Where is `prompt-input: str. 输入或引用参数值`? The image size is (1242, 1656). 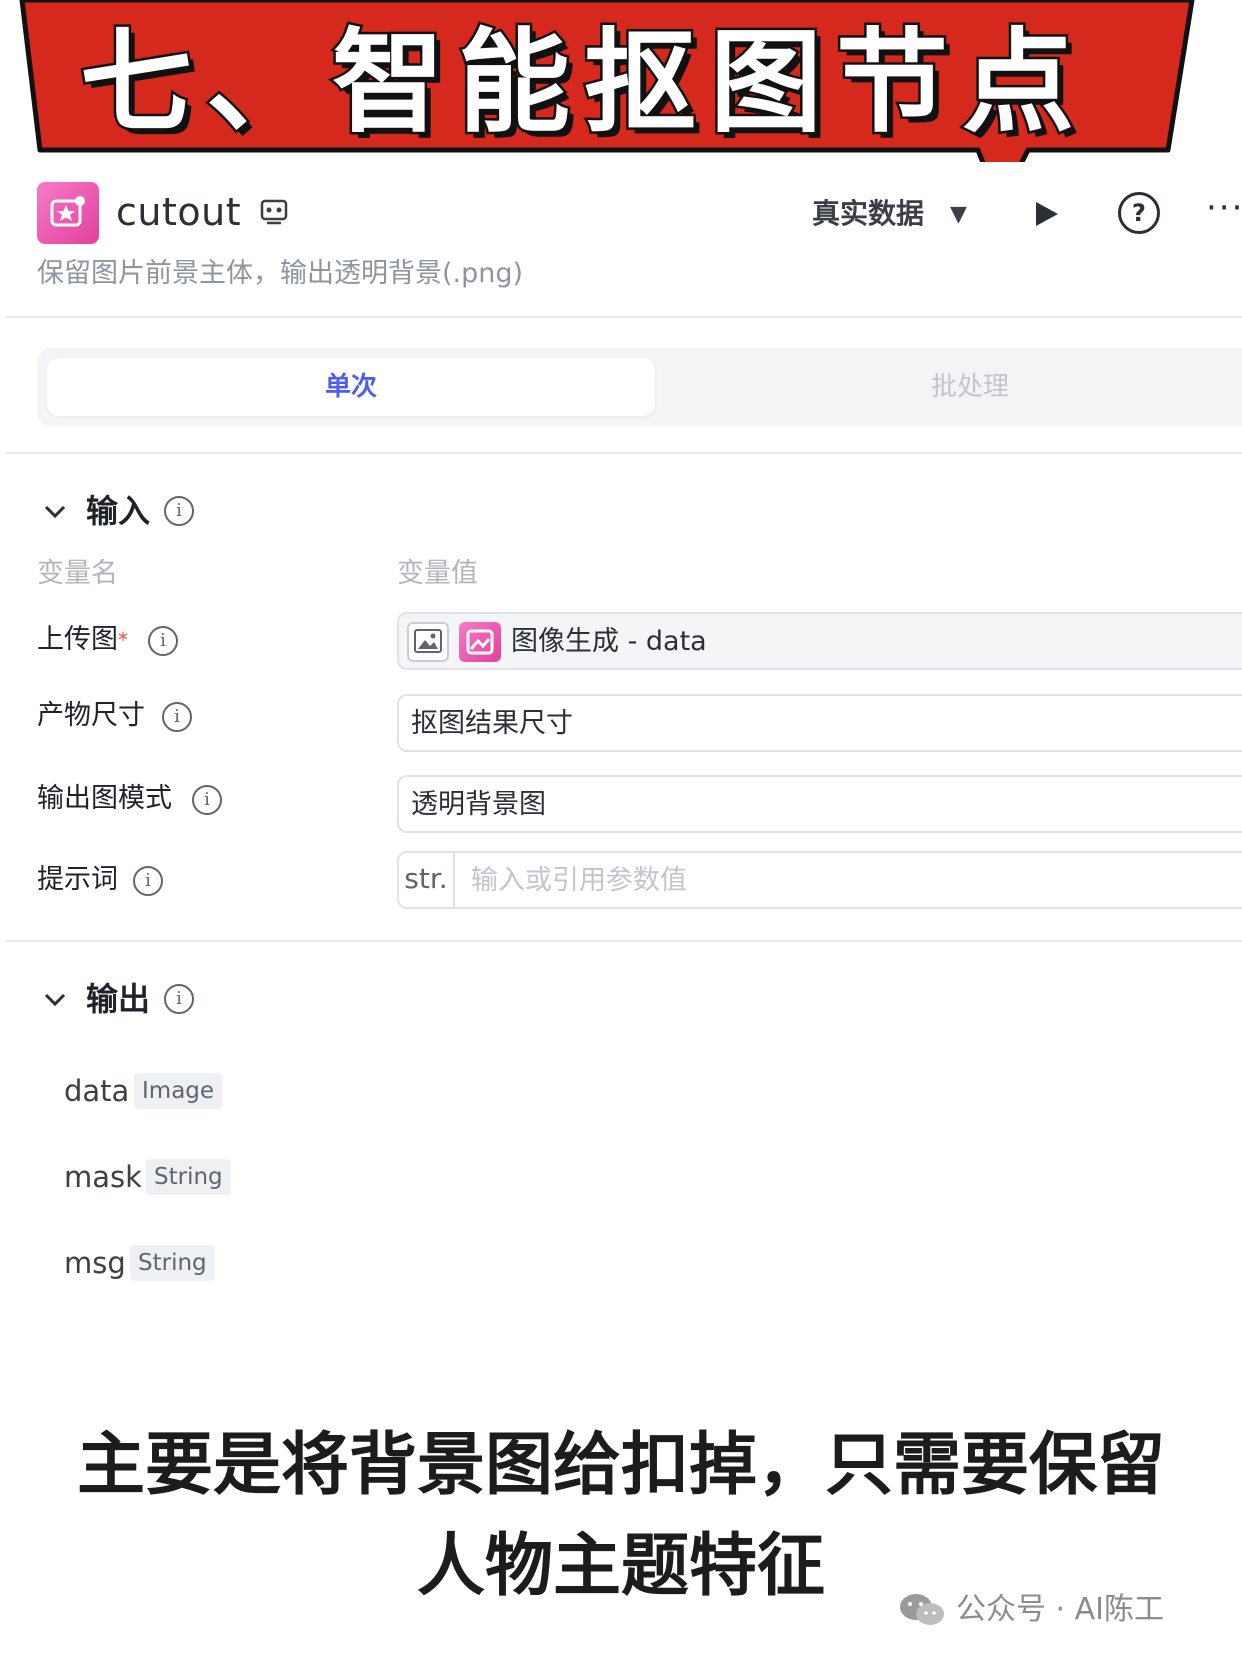
prompt-input: str. 输入或引用参数值 is located at coordinates (819, 880).